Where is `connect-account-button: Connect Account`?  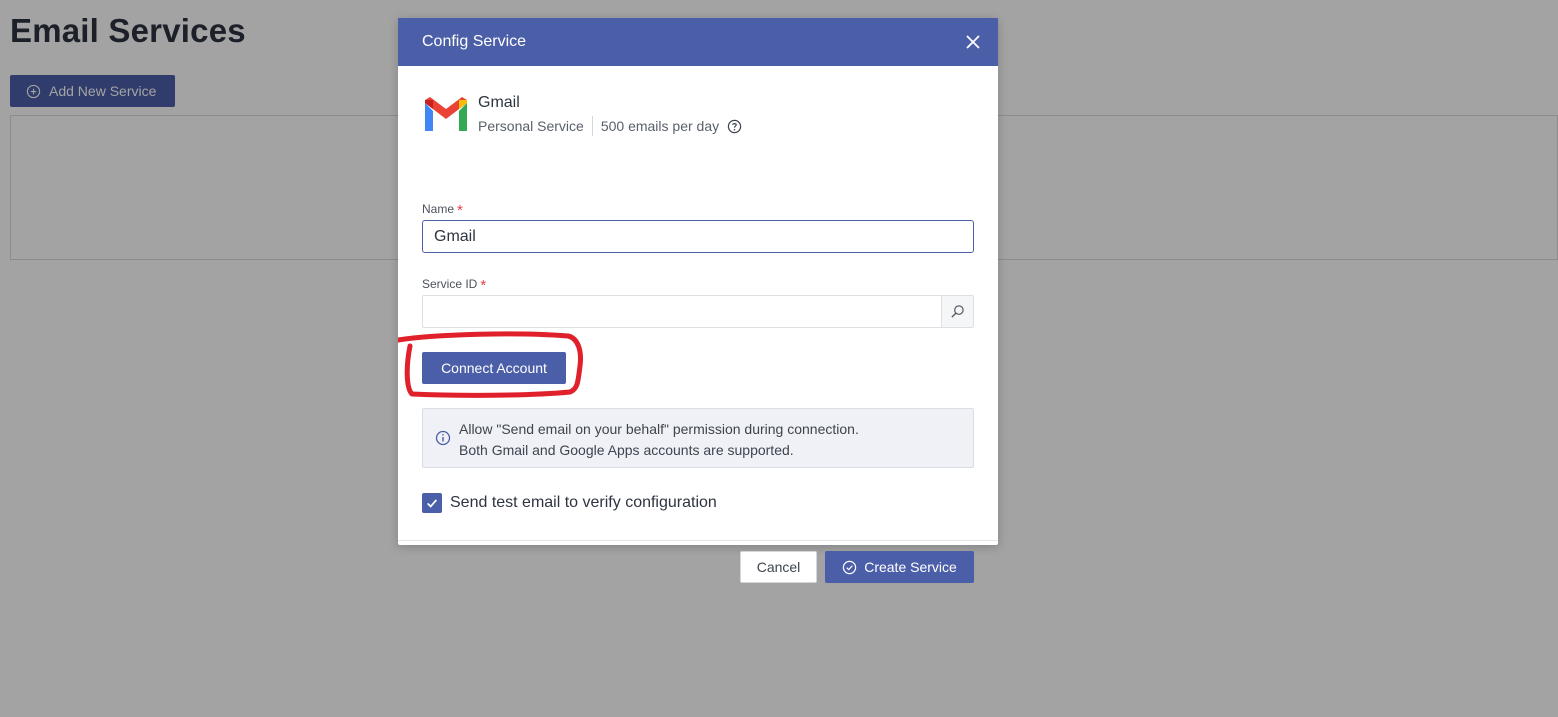
connect-account-button: Connect Account is located at coordinates (494, 368).